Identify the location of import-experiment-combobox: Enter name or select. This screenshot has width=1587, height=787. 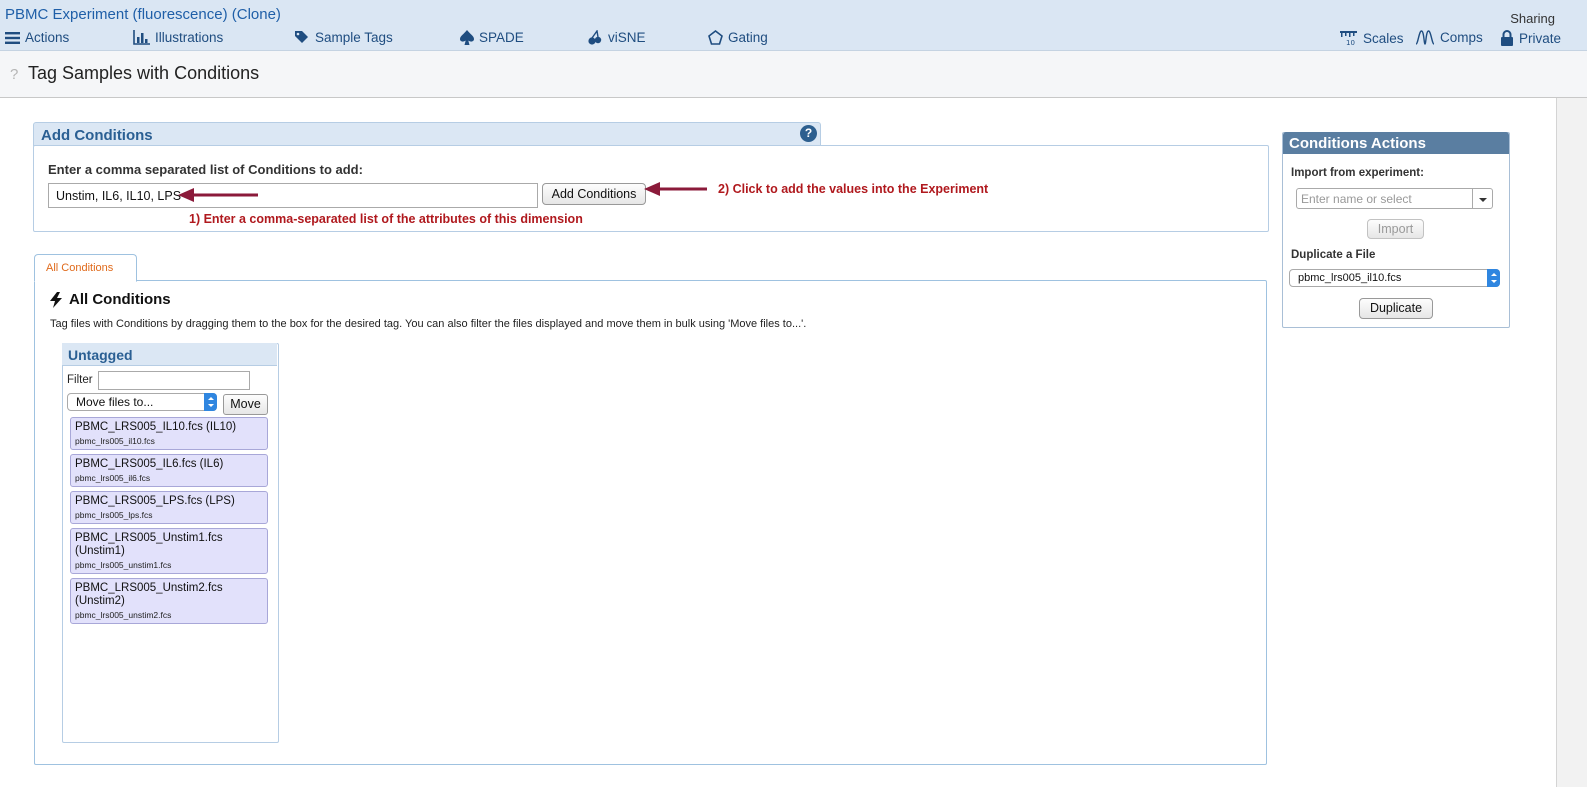
(1394, 198).